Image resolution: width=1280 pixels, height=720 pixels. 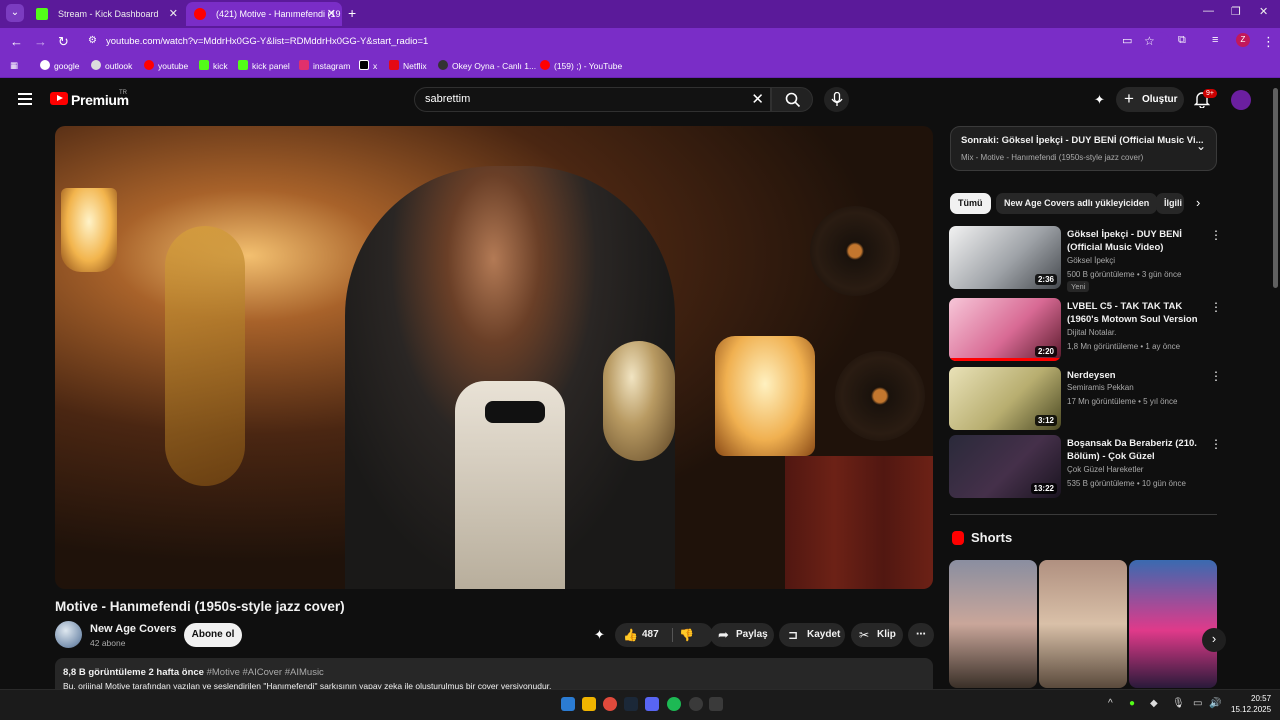 I want to click on subscribe-button: Abone ol, so click(x=213, y=635).